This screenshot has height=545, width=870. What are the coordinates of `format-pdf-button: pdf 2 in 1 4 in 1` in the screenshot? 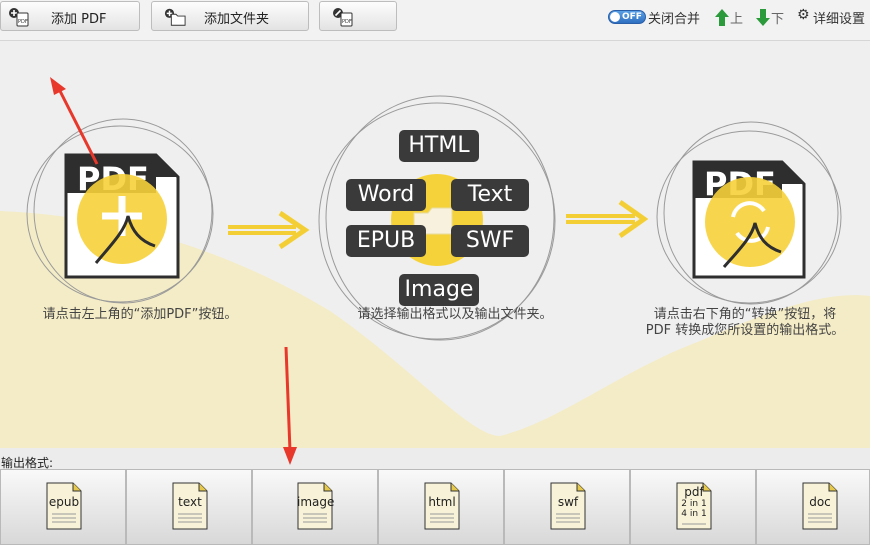 It's located at (693, 507).